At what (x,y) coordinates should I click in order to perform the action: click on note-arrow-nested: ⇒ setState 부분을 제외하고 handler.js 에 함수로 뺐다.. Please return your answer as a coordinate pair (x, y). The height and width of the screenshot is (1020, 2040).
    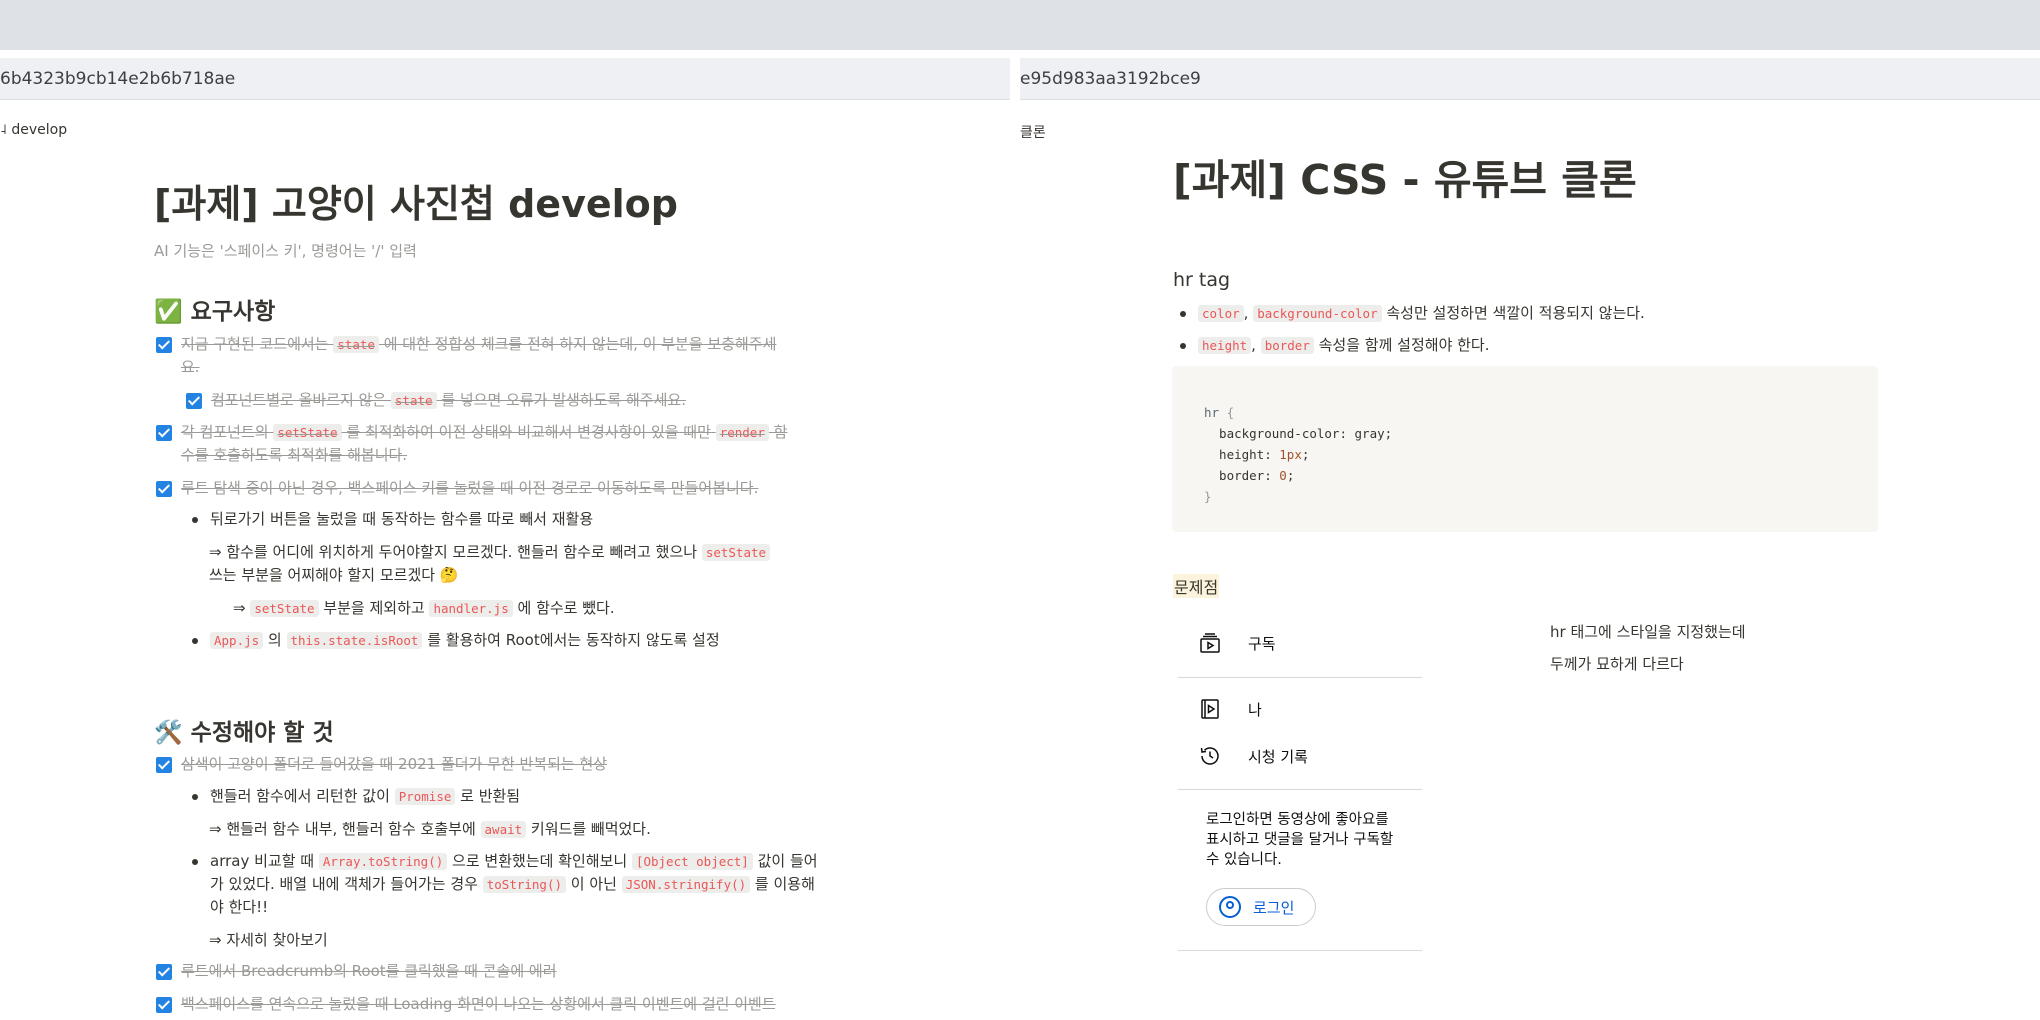
    Looking at the image, I should click on (424, 608).